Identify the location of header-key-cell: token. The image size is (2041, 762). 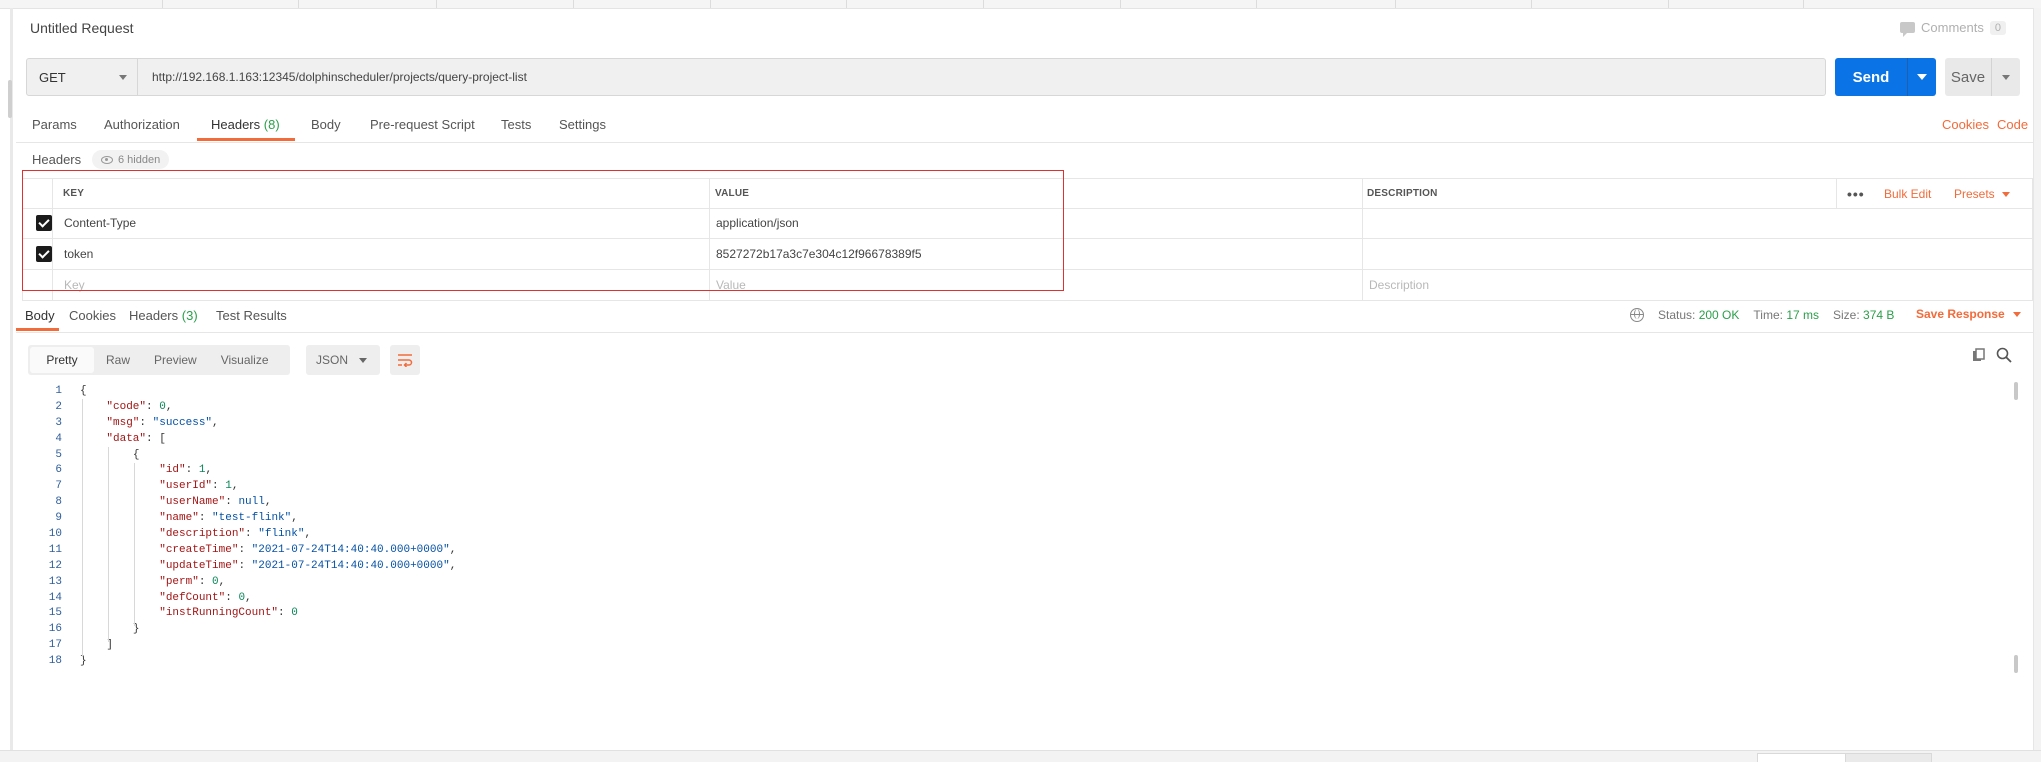
(78, 253).